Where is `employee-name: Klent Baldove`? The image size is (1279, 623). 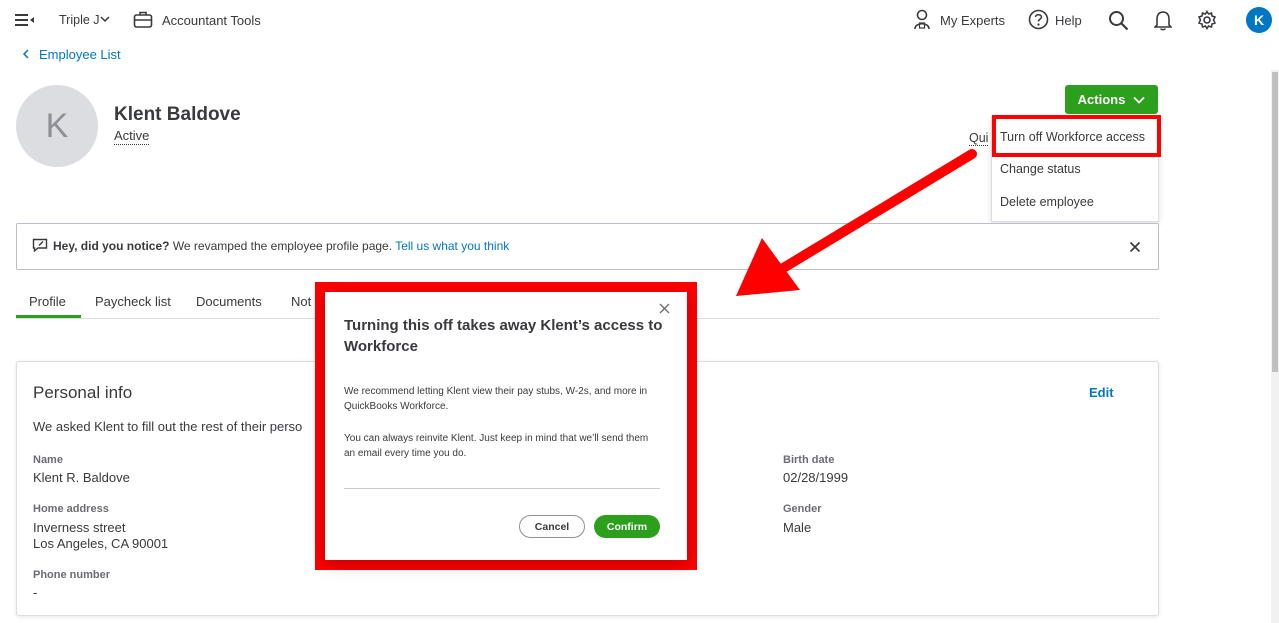
employee-name: Klent Baldove is located at coordinates (177, 114).